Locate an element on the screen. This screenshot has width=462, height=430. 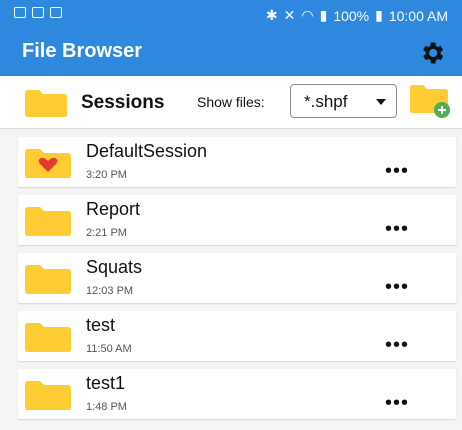
wifi-icon: ◠ is located at coordinates (307, 15).